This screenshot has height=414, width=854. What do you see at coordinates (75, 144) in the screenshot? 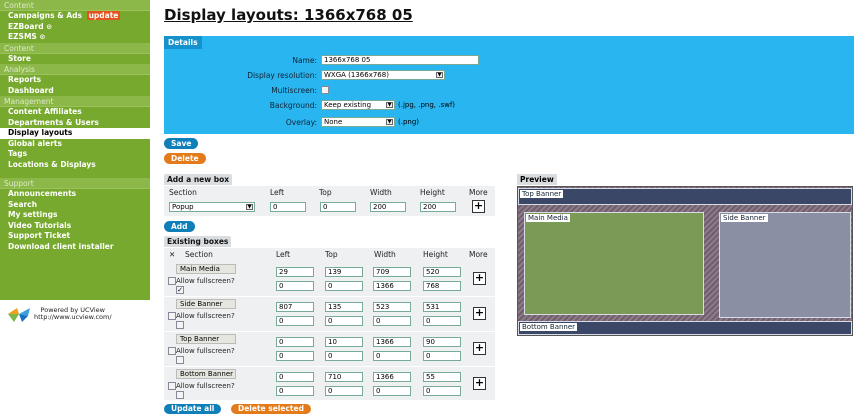
I see `nav-global-alerts: Global alerts` at bounding box center [75, 144].